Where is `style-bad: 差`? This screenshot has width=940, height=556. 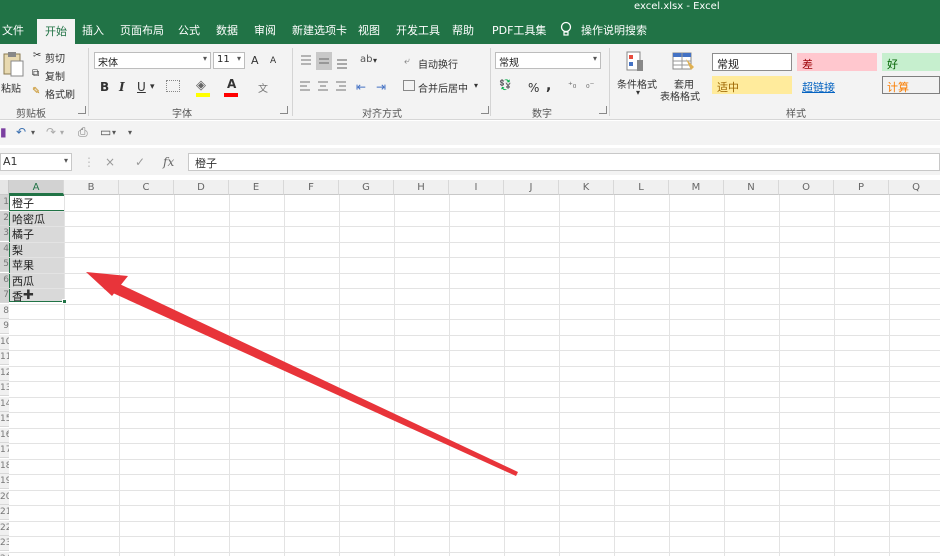 style-bad: 差 is located at coordinates (837, 62).